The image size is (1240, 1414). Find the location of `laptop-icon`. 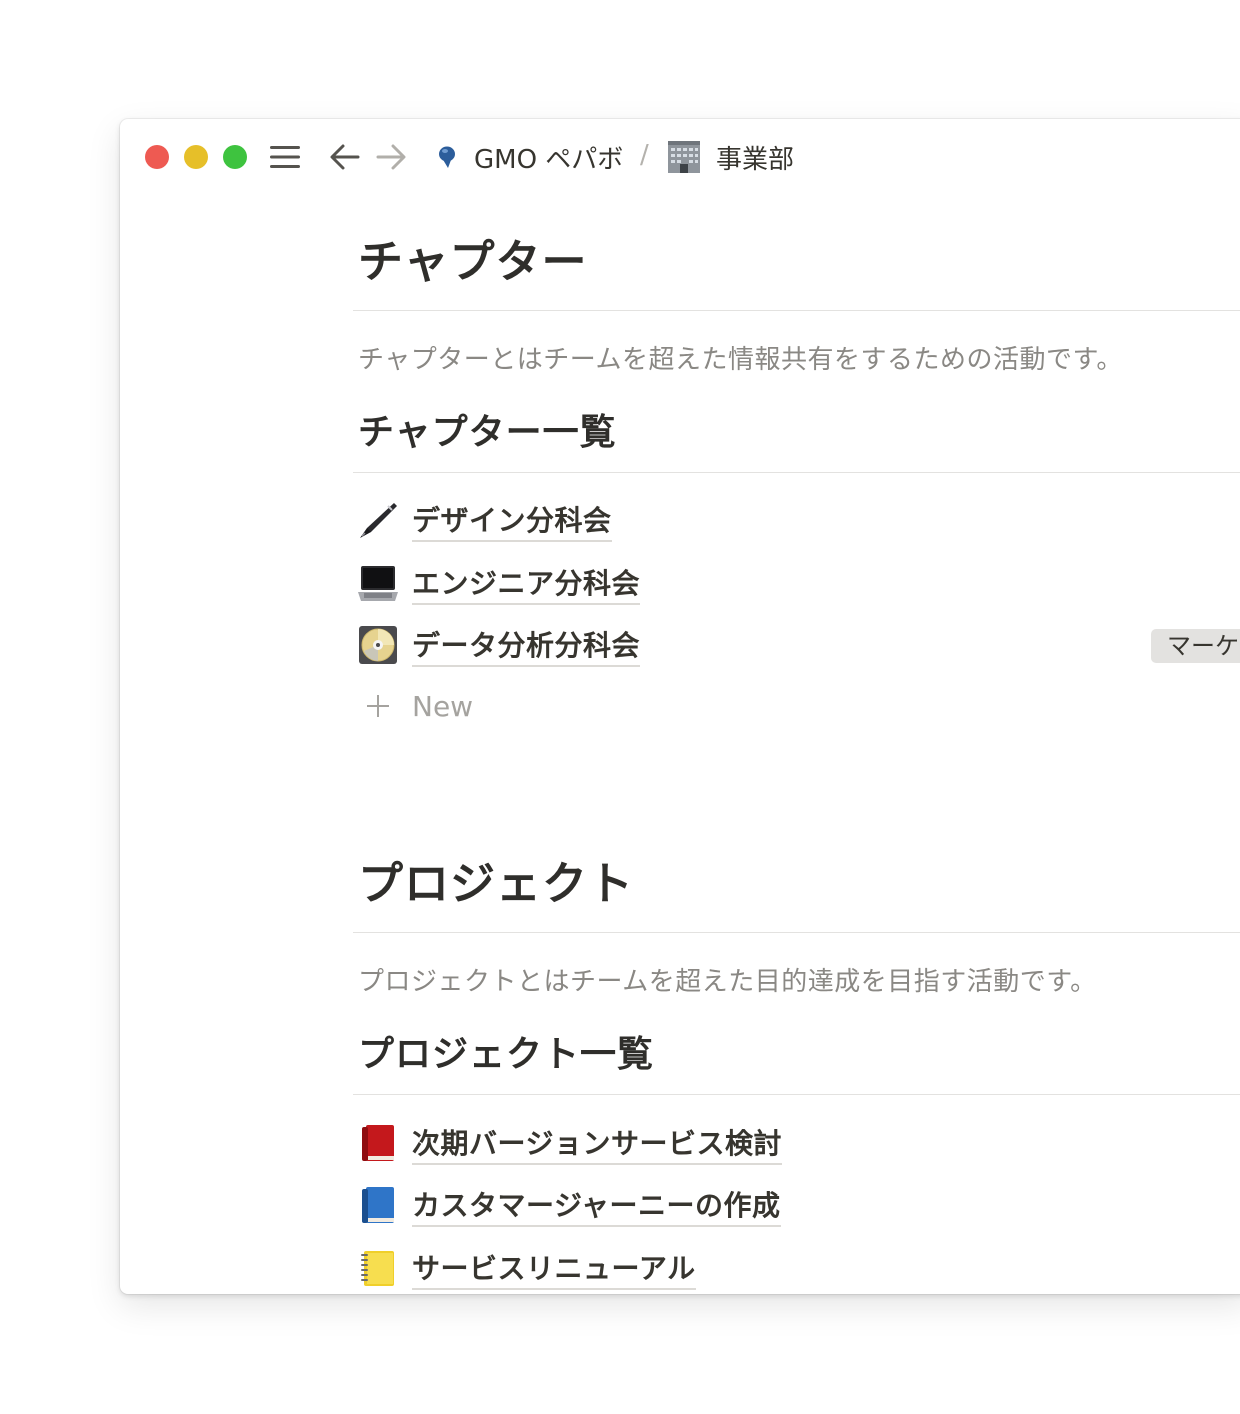

laptop-icon is located at coordinates (378, 583).